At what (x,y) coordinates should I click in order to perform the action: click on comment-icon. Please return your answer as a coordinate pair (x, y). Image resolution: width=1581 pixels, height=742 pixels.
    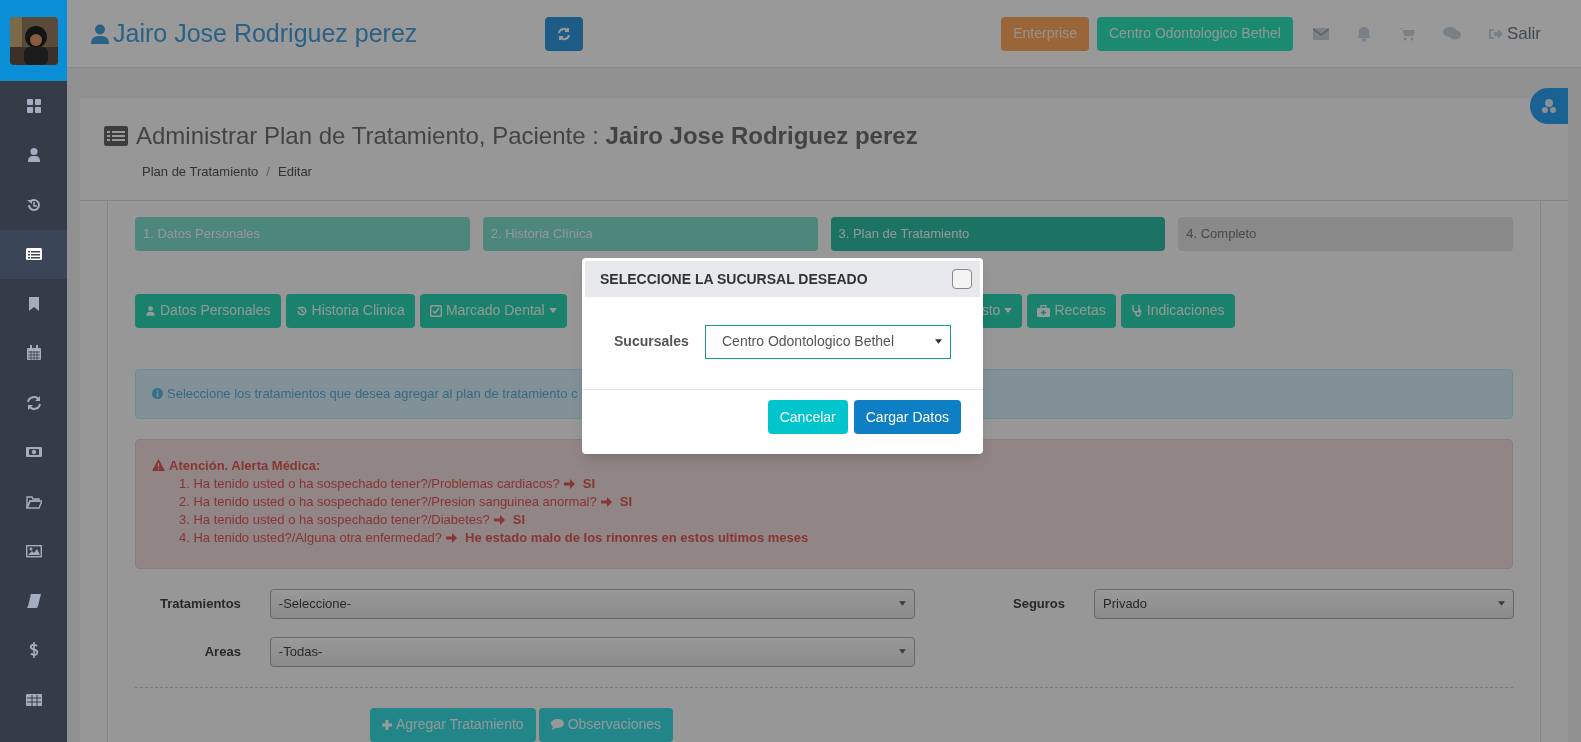
    Looking at the image, I should click on (557, 724).